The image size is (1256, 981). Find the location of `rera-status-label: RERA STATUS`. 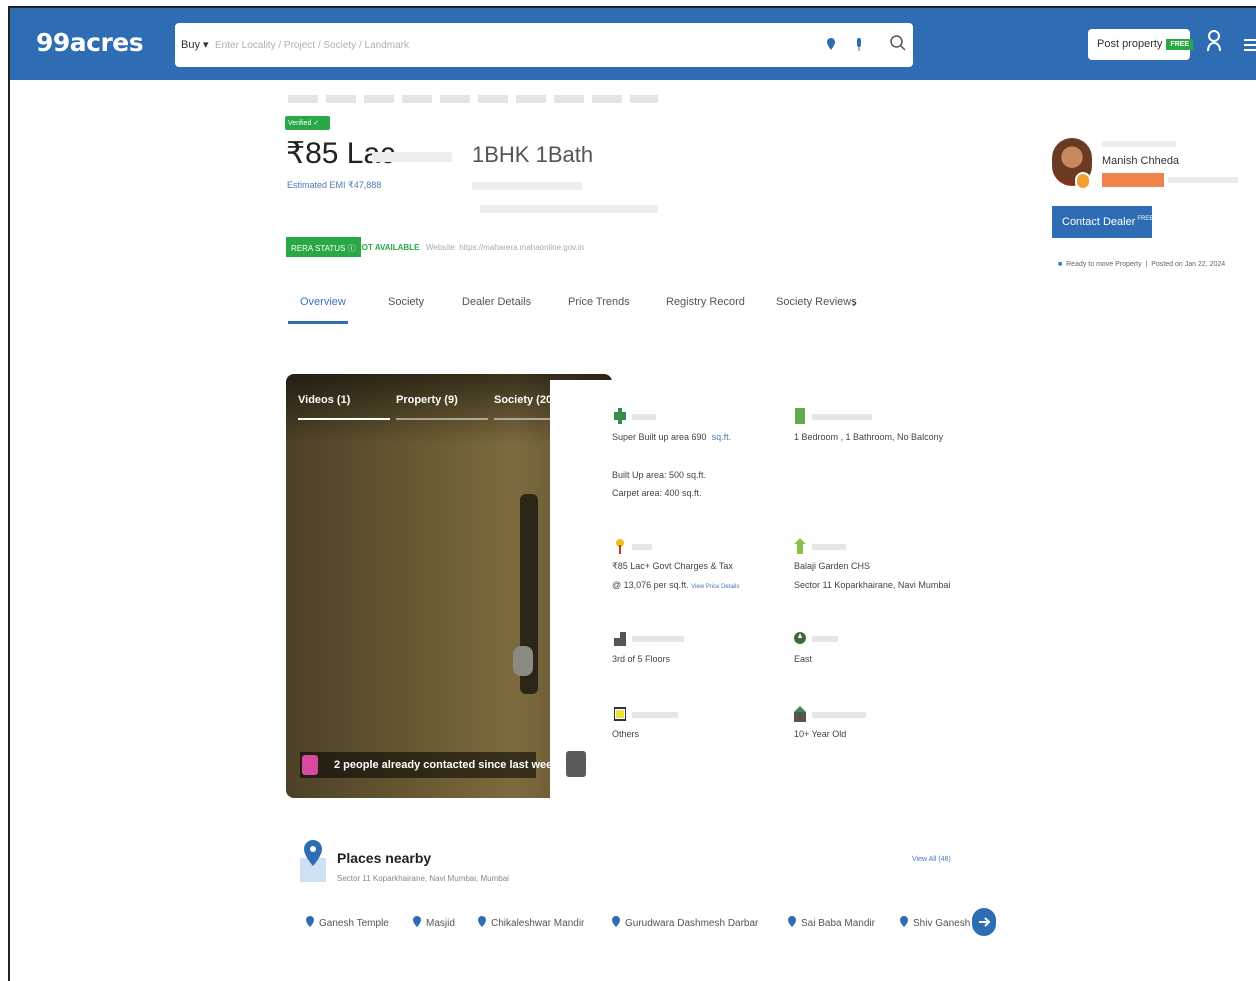

rera-status-label: RERA STATUS is located at coordinates (318, 248).